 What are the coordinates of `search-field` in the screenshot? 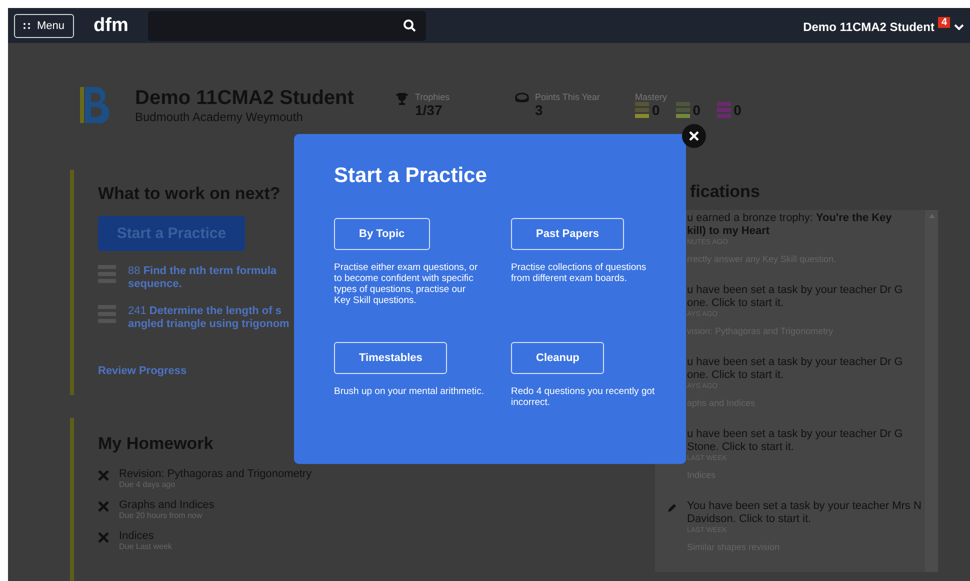 It's located at (287, 25).